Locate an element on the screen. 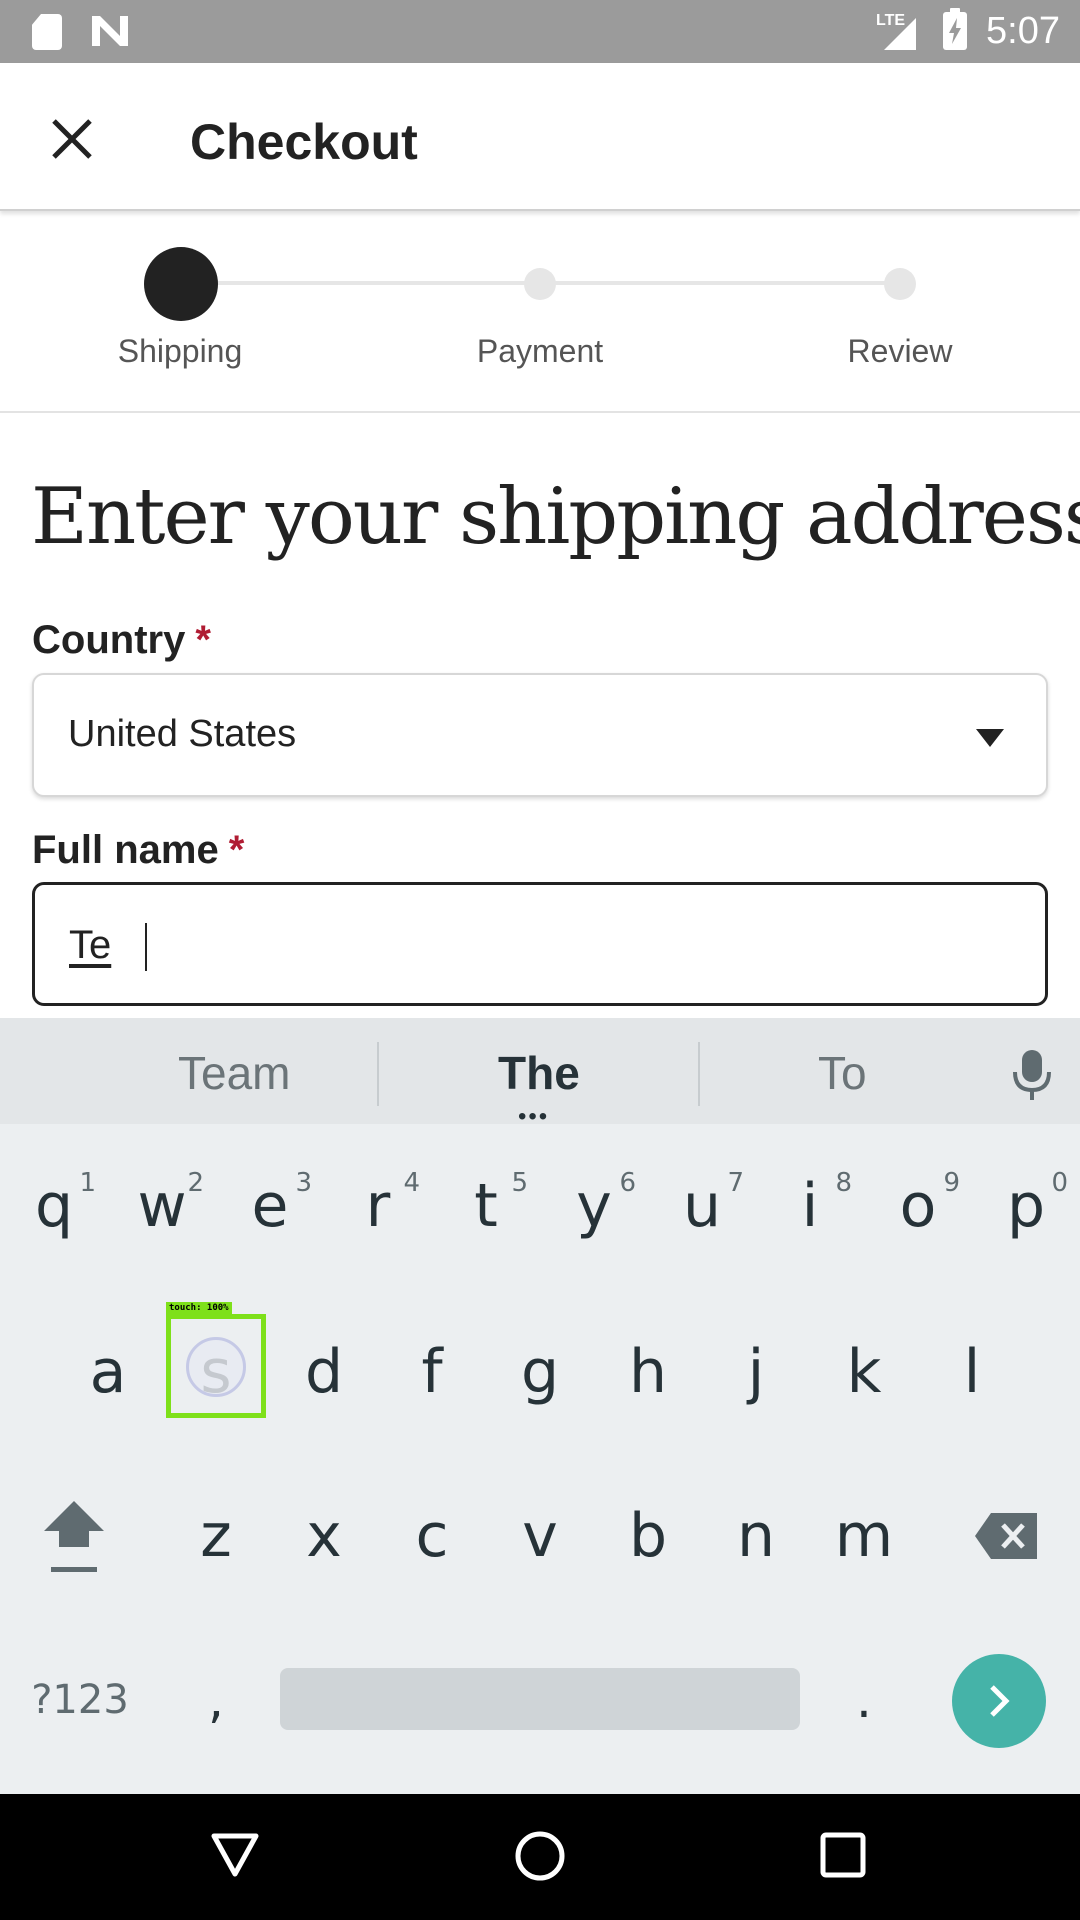 Image resolution: width=1080 pixels, height=1920 pixels. key-f: f is located at coordinates (432, 1372).